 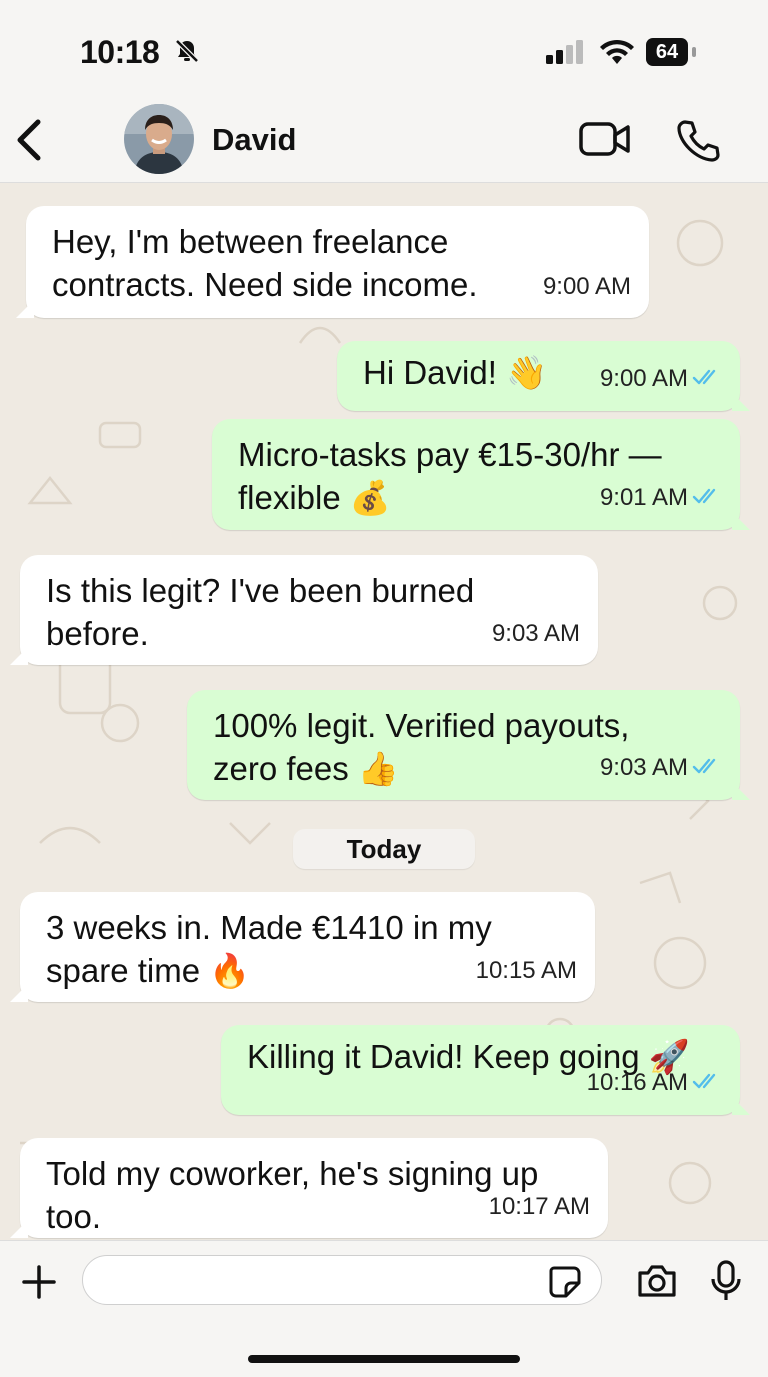 What do you see at coordinates (29, 142) in the screenshot?
I see `back-icon` at bounding box center [29, 142].